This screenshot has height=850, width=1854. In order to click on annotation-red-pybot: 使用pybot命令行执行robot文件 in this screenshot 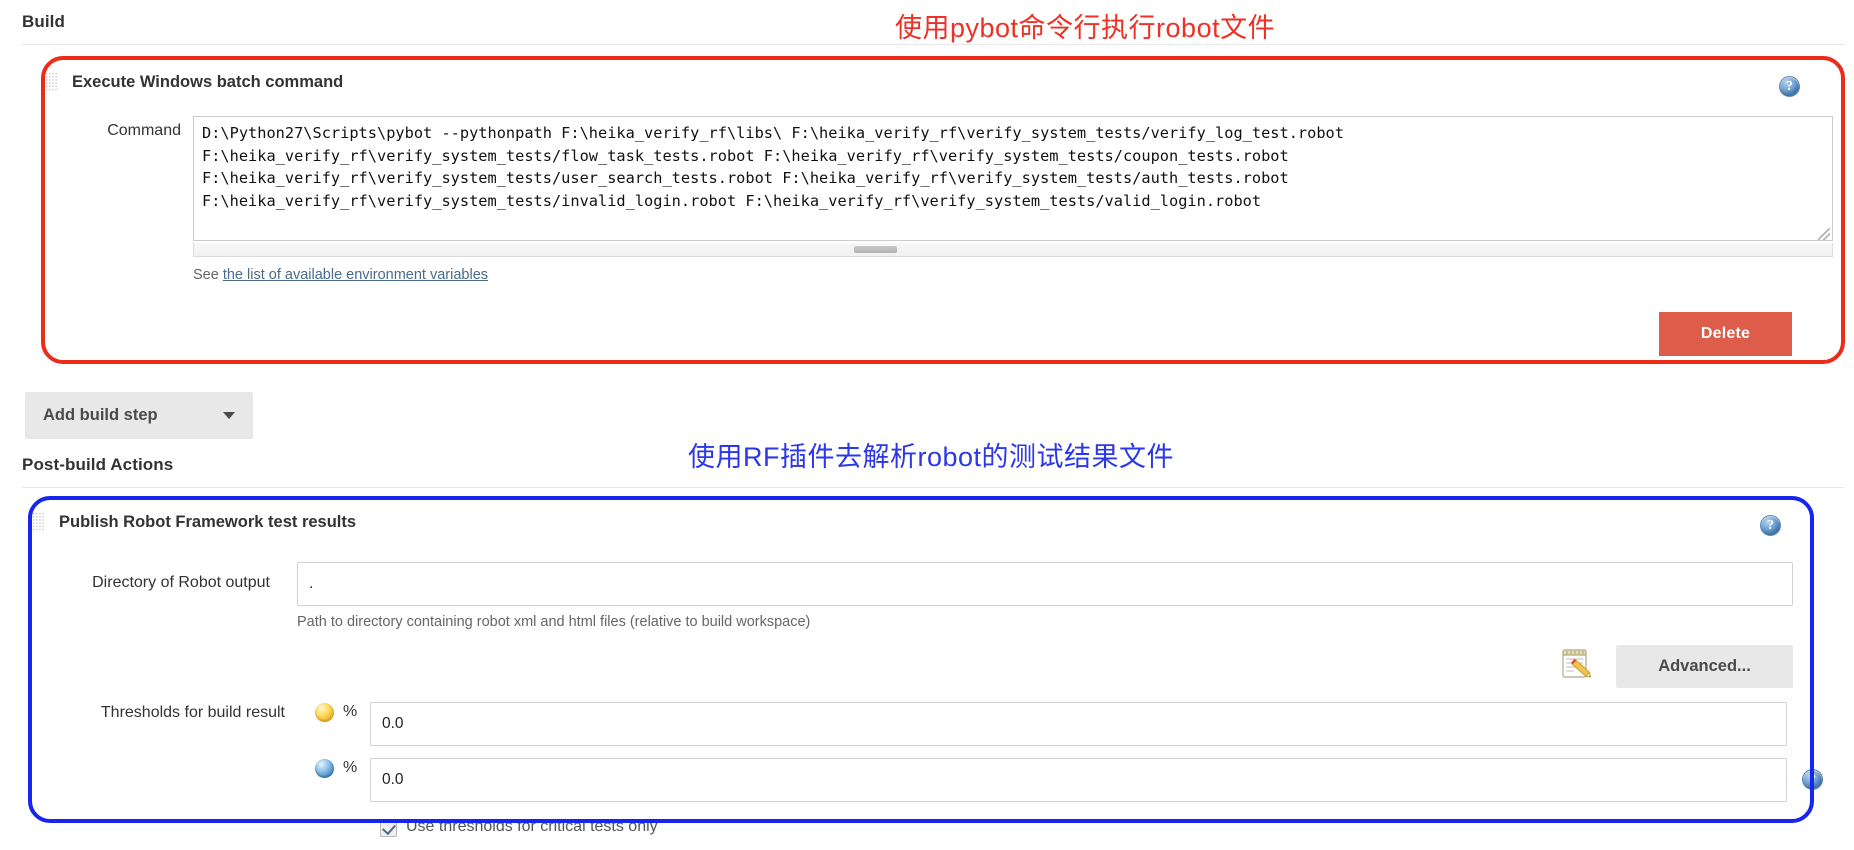, I will do `click(1085, 28)`.